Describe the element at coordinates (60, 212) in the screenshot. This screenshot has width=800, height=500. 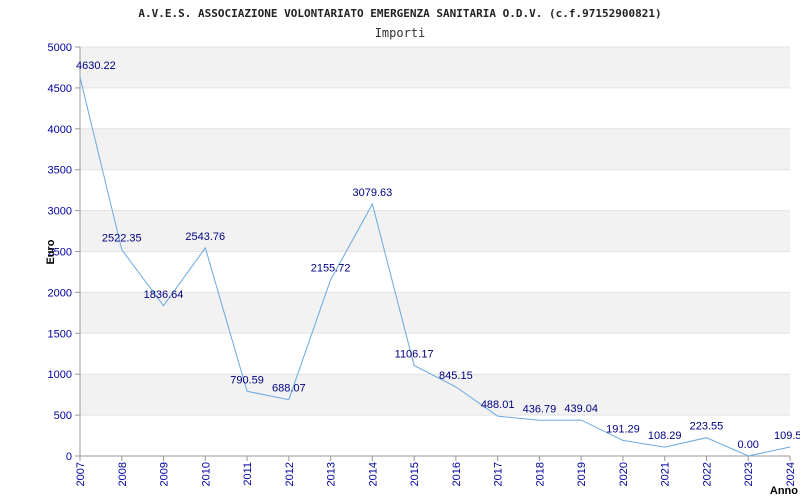
I see `y-tick-label: 3000` at that location.